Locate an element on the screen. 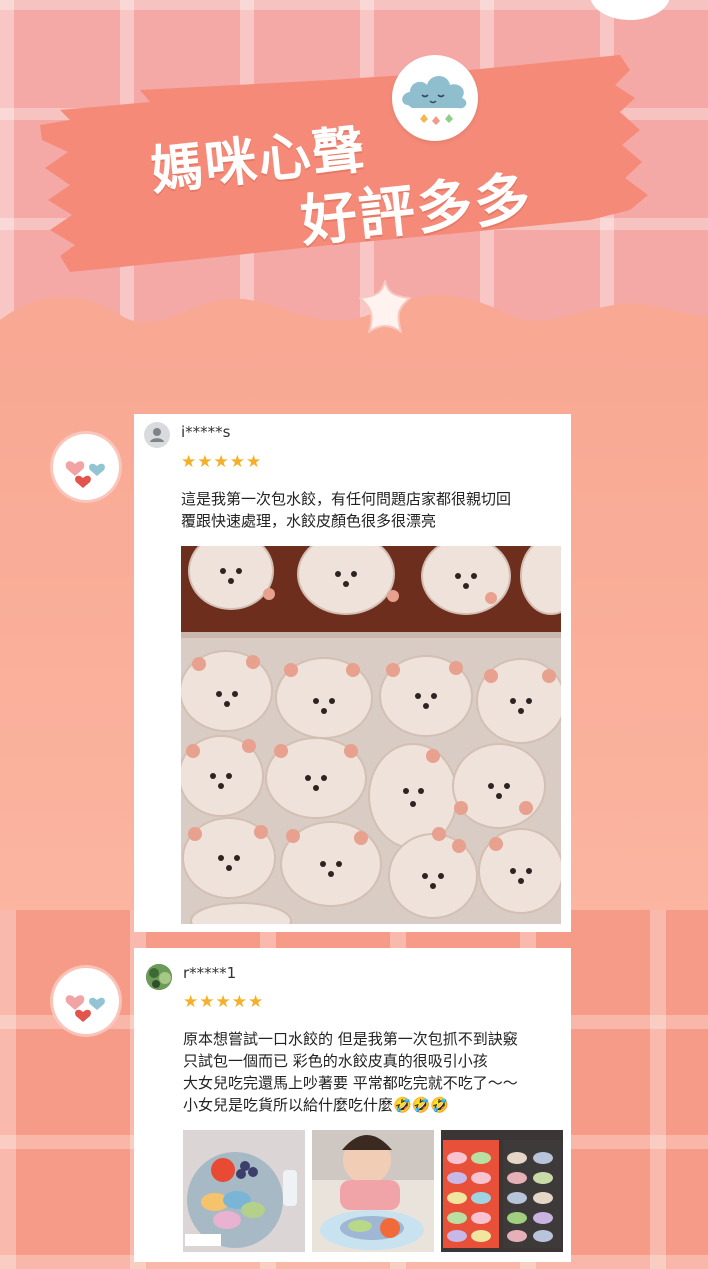  avatar-photo is located at coordinates (159, 977).